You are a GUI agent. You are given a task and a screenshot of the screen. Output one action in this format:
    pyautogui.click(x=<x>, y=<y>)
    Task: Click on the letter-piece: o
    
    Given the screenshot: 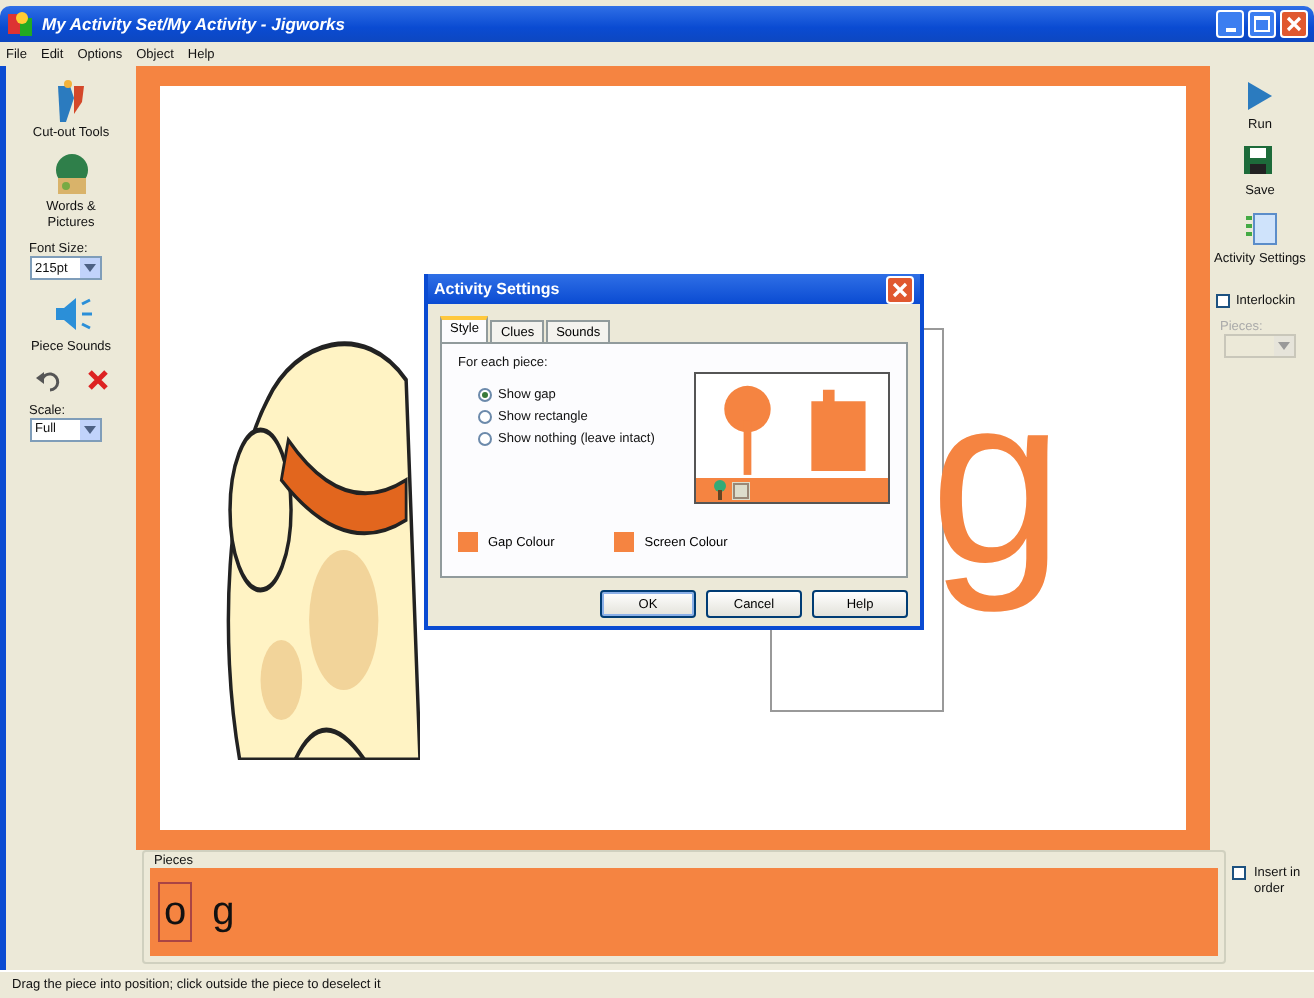 What is the action you would take?
    pyautogui.click(x=175, y=912)
    